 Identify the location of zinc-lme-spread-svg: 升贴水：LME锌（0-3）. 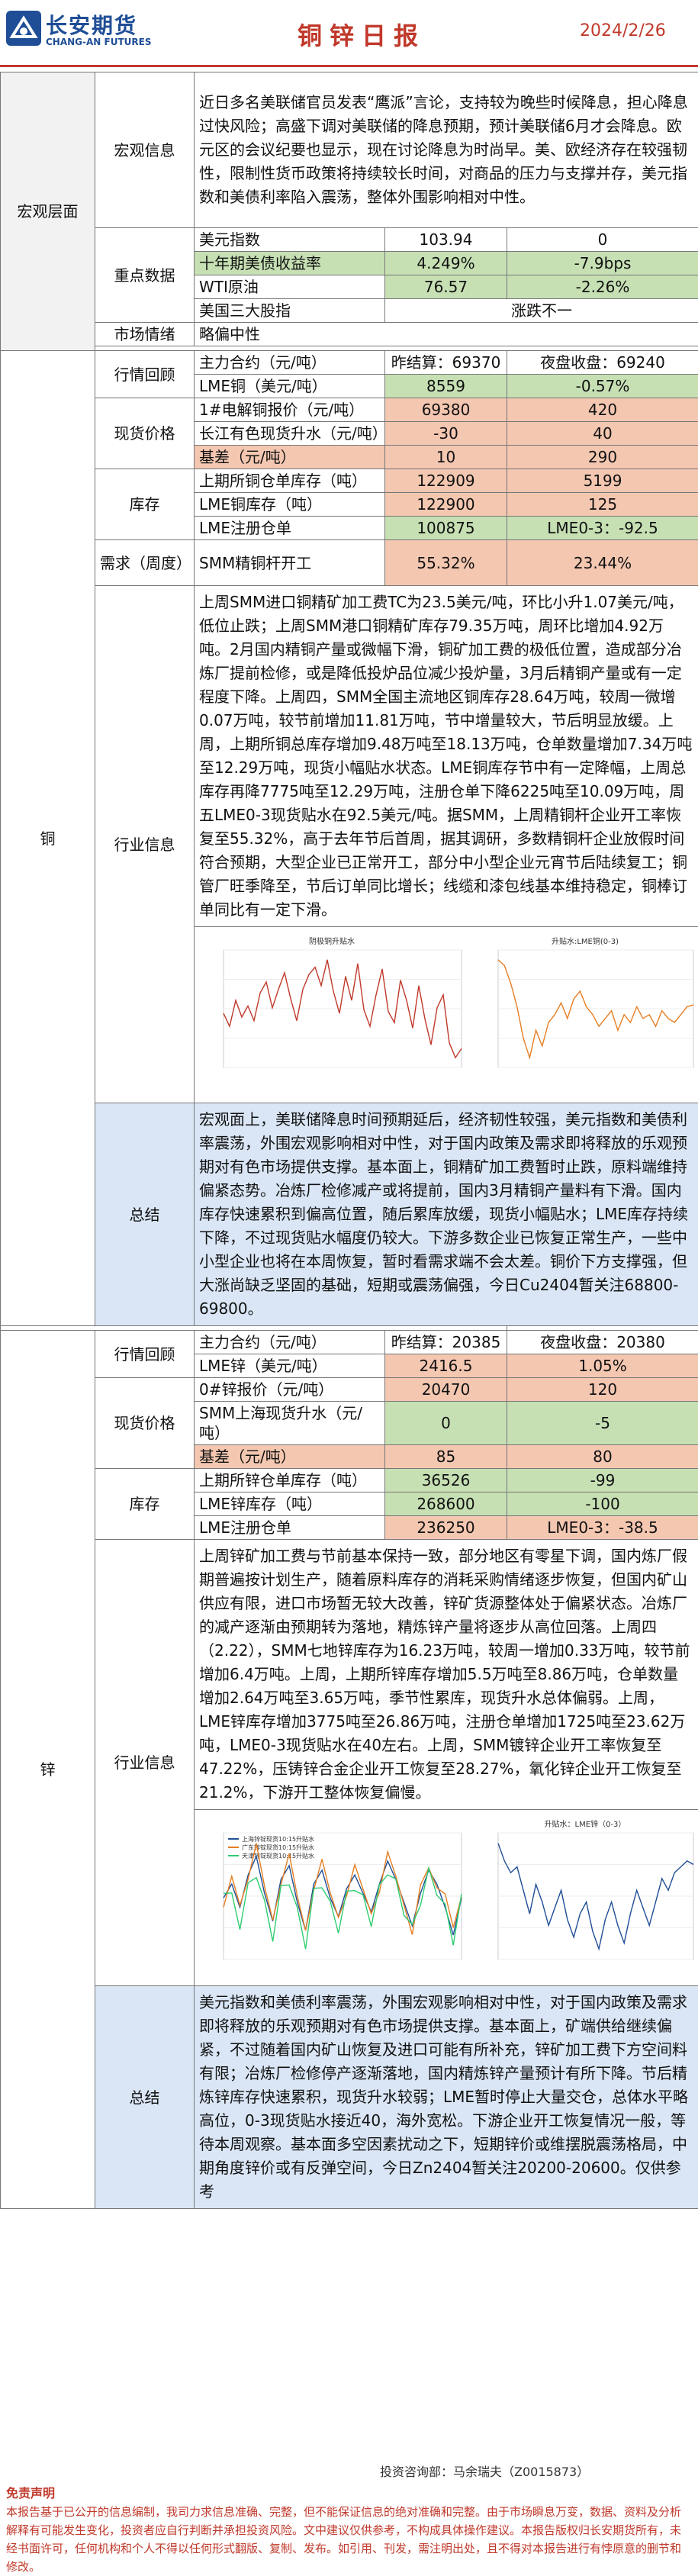
(585, 1902).